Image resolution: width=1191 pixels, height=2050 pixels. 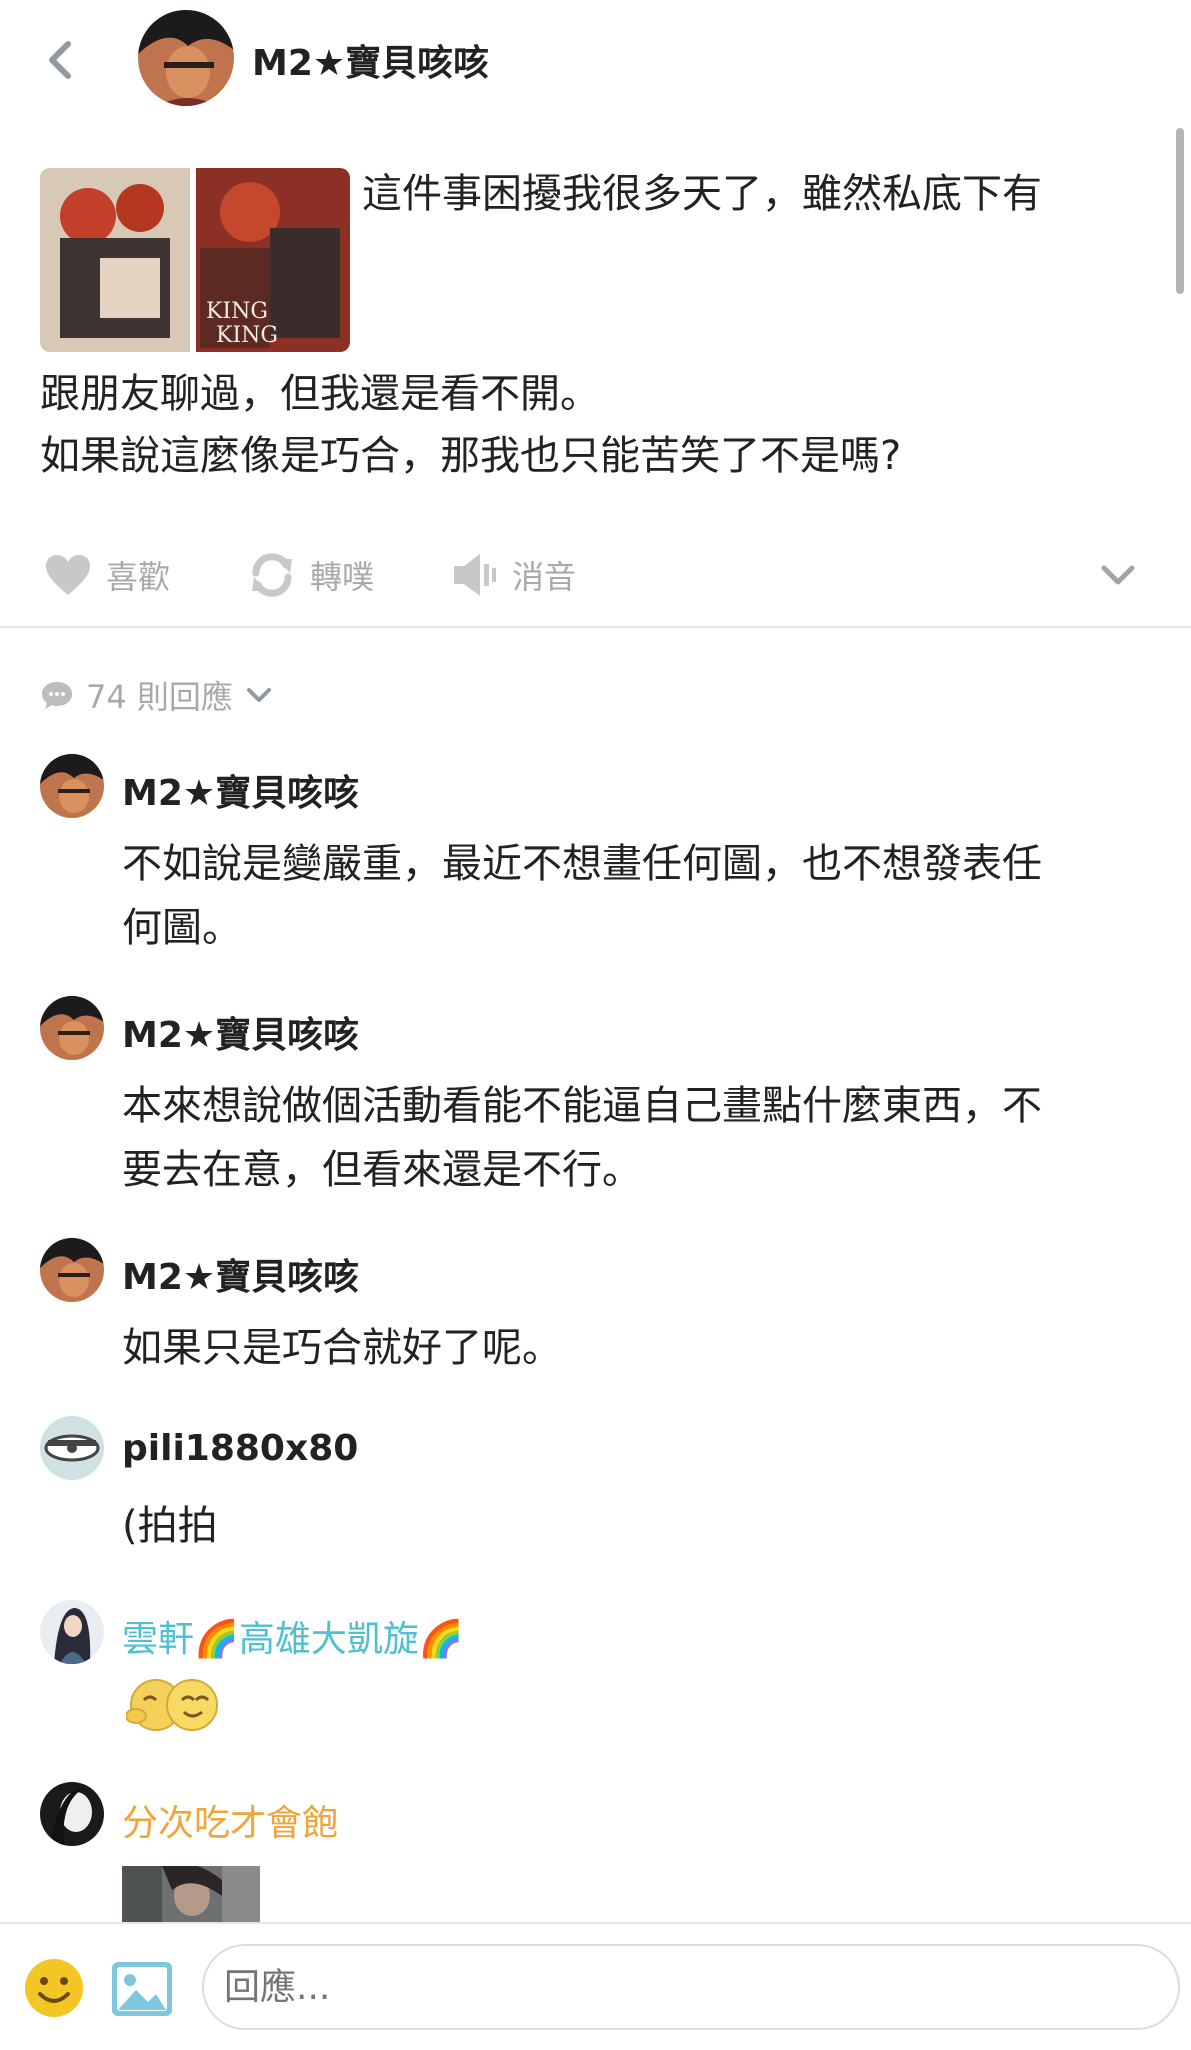 What do you see at coordinates (159, 697) in the screenshot?
I see `response-count-label: 74 則回應` at bounding box center [159, 697].